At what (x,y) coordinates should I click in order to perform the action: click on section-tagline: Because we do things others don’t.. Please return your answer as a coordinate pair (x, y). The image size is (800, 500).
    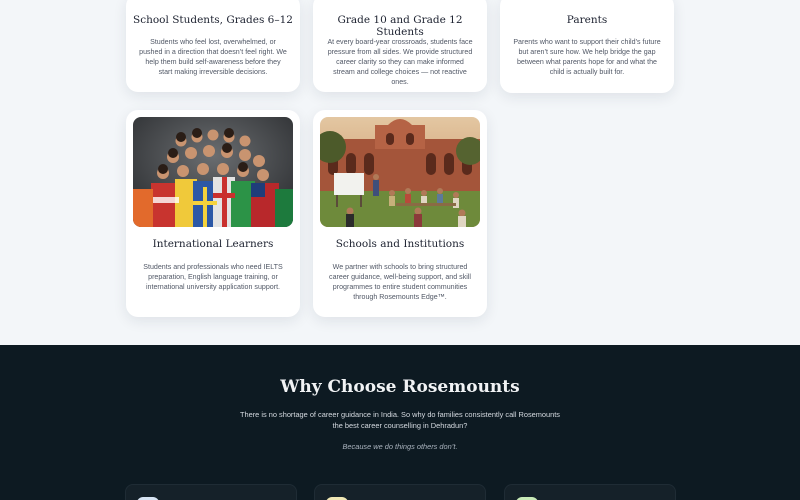
    Looking at the image, I should click on (400, 446).